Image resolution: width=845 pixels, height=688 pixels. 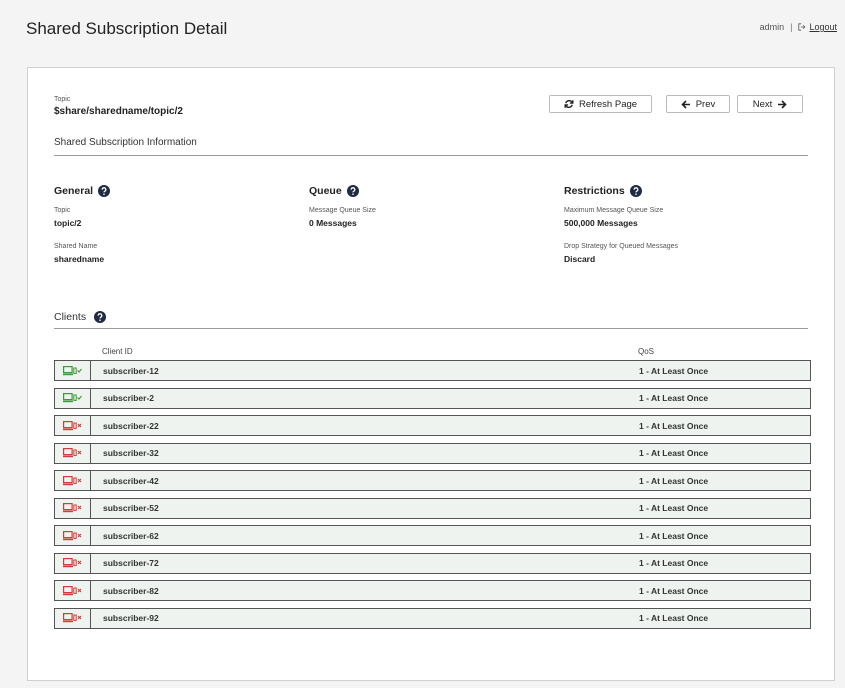 What do you see at coordinates (325, 191) in the screenshot?
I see `queue-title-text: Queue` at bounding box center [325, 191].